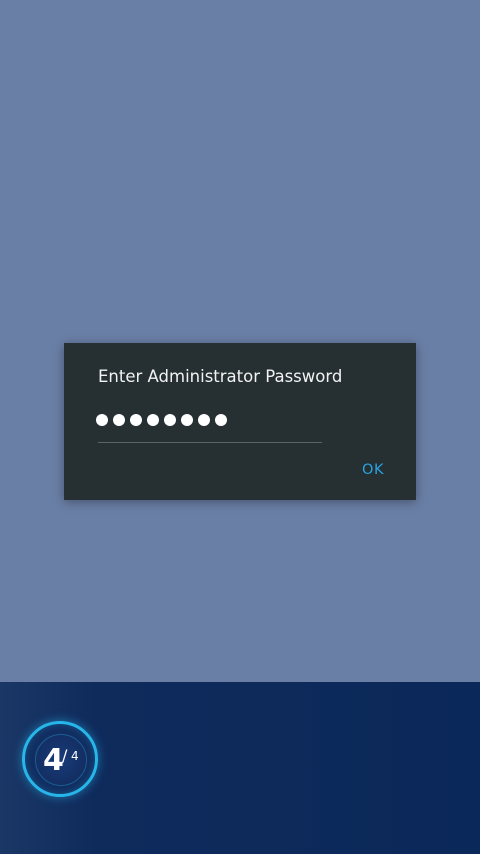 The image size is (480, 854). I want to click on ok-button: OK, so click(373, 470).